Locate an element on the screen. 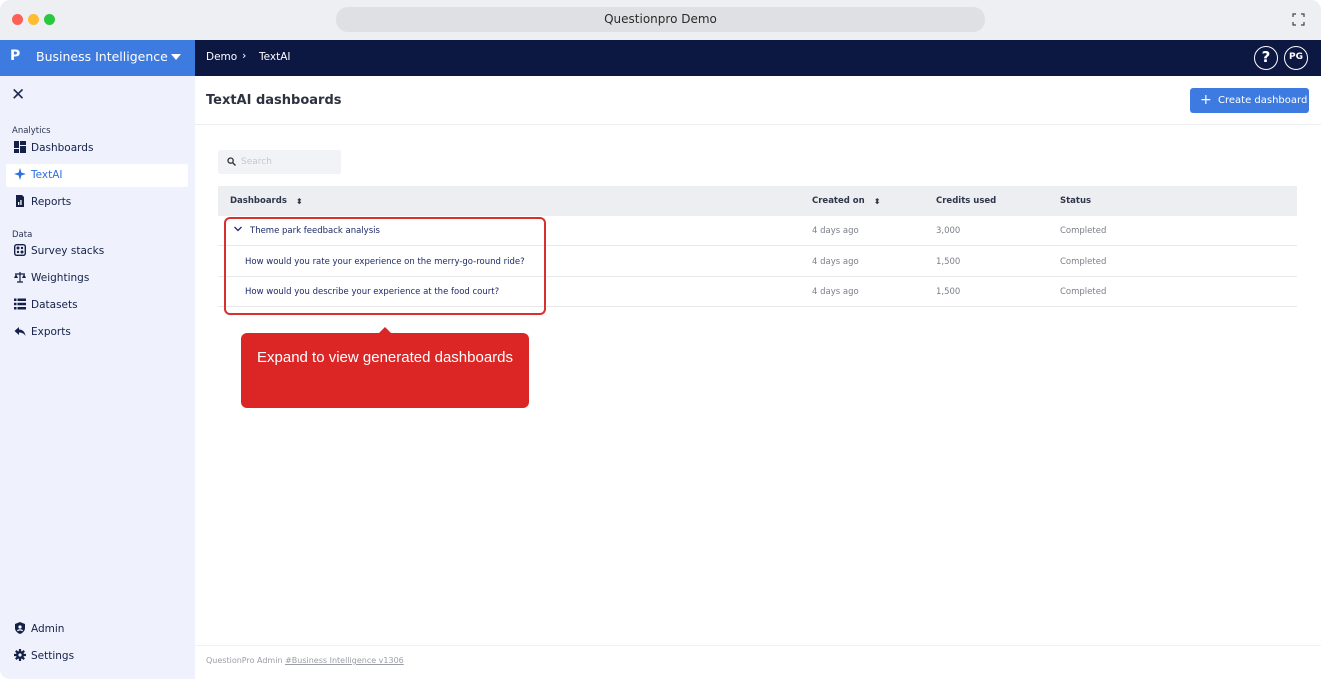 The height and width of the screenshot is (679, 1321). highlight-box is located at coordinates (385, 266).